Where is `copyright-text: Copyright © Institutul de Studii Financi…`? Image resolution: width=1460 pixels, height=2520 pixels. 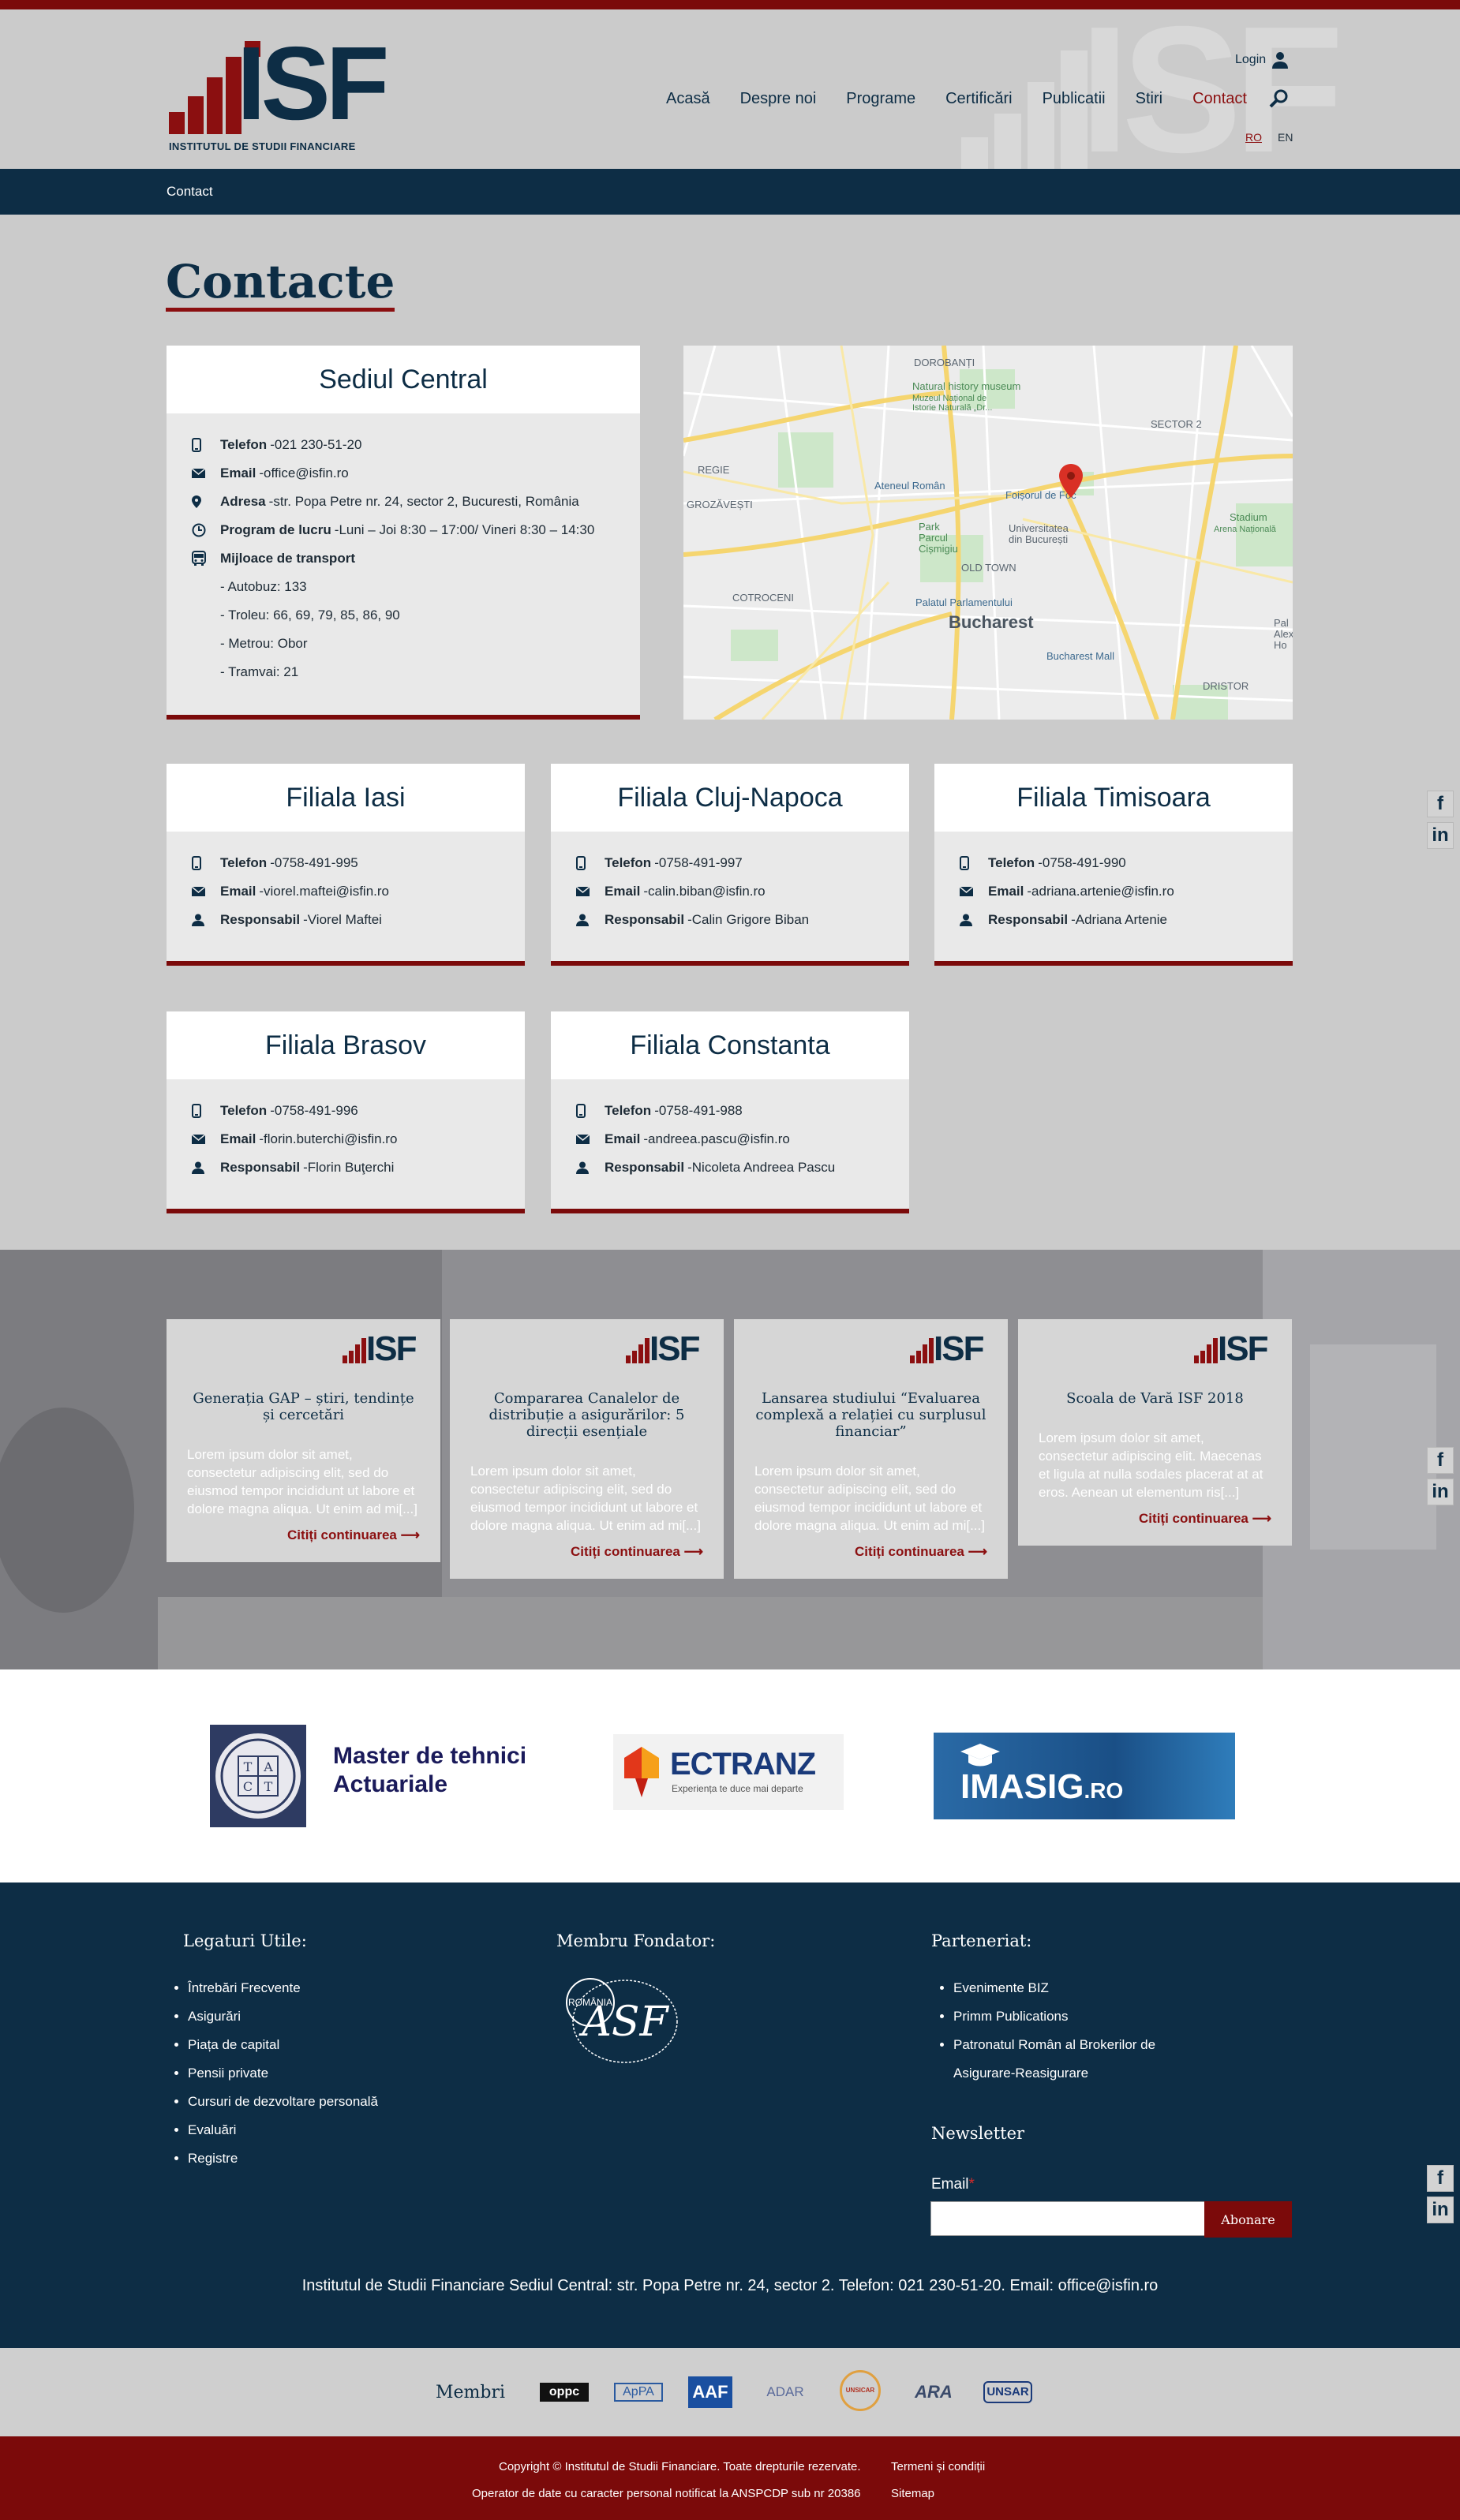
copyright-text: Copyright © Institutul de Studii Financi… is located at coordinates (680, 2466).